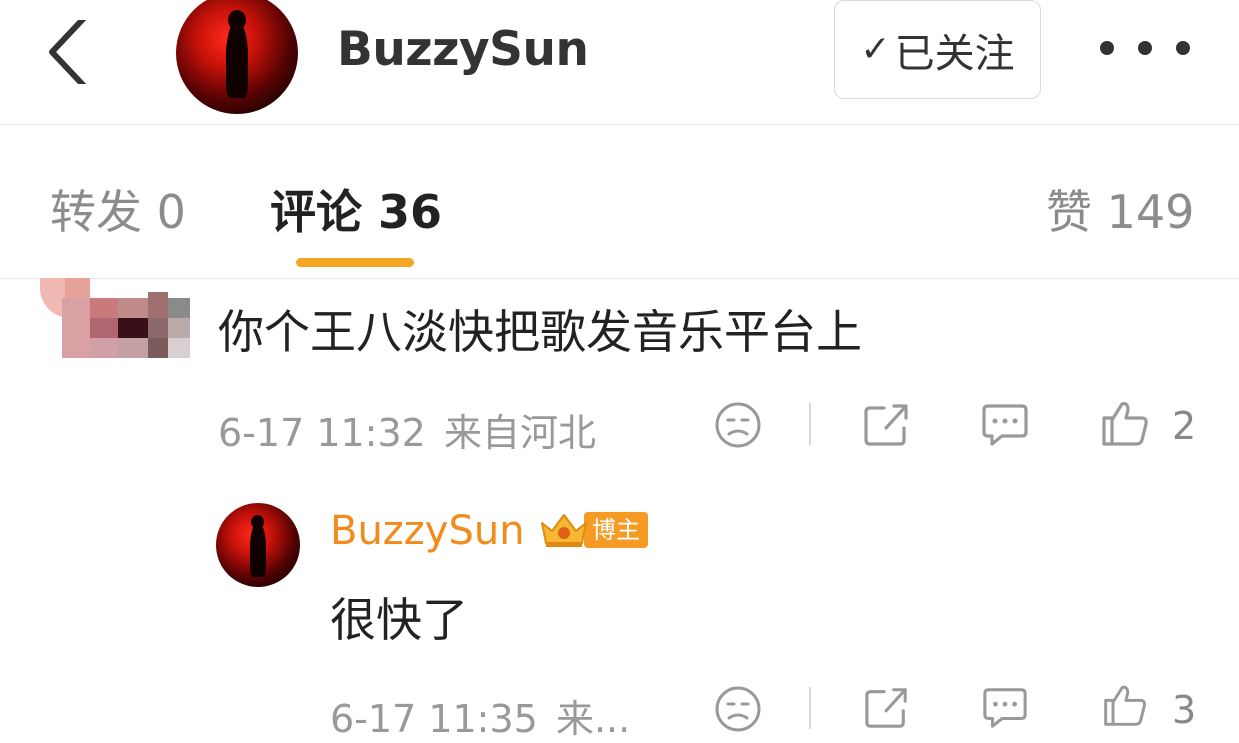  What do you see at coordinates (115, 318) in the screenshot?
I see `commenter-avatar` at bounding box center [115, 318].